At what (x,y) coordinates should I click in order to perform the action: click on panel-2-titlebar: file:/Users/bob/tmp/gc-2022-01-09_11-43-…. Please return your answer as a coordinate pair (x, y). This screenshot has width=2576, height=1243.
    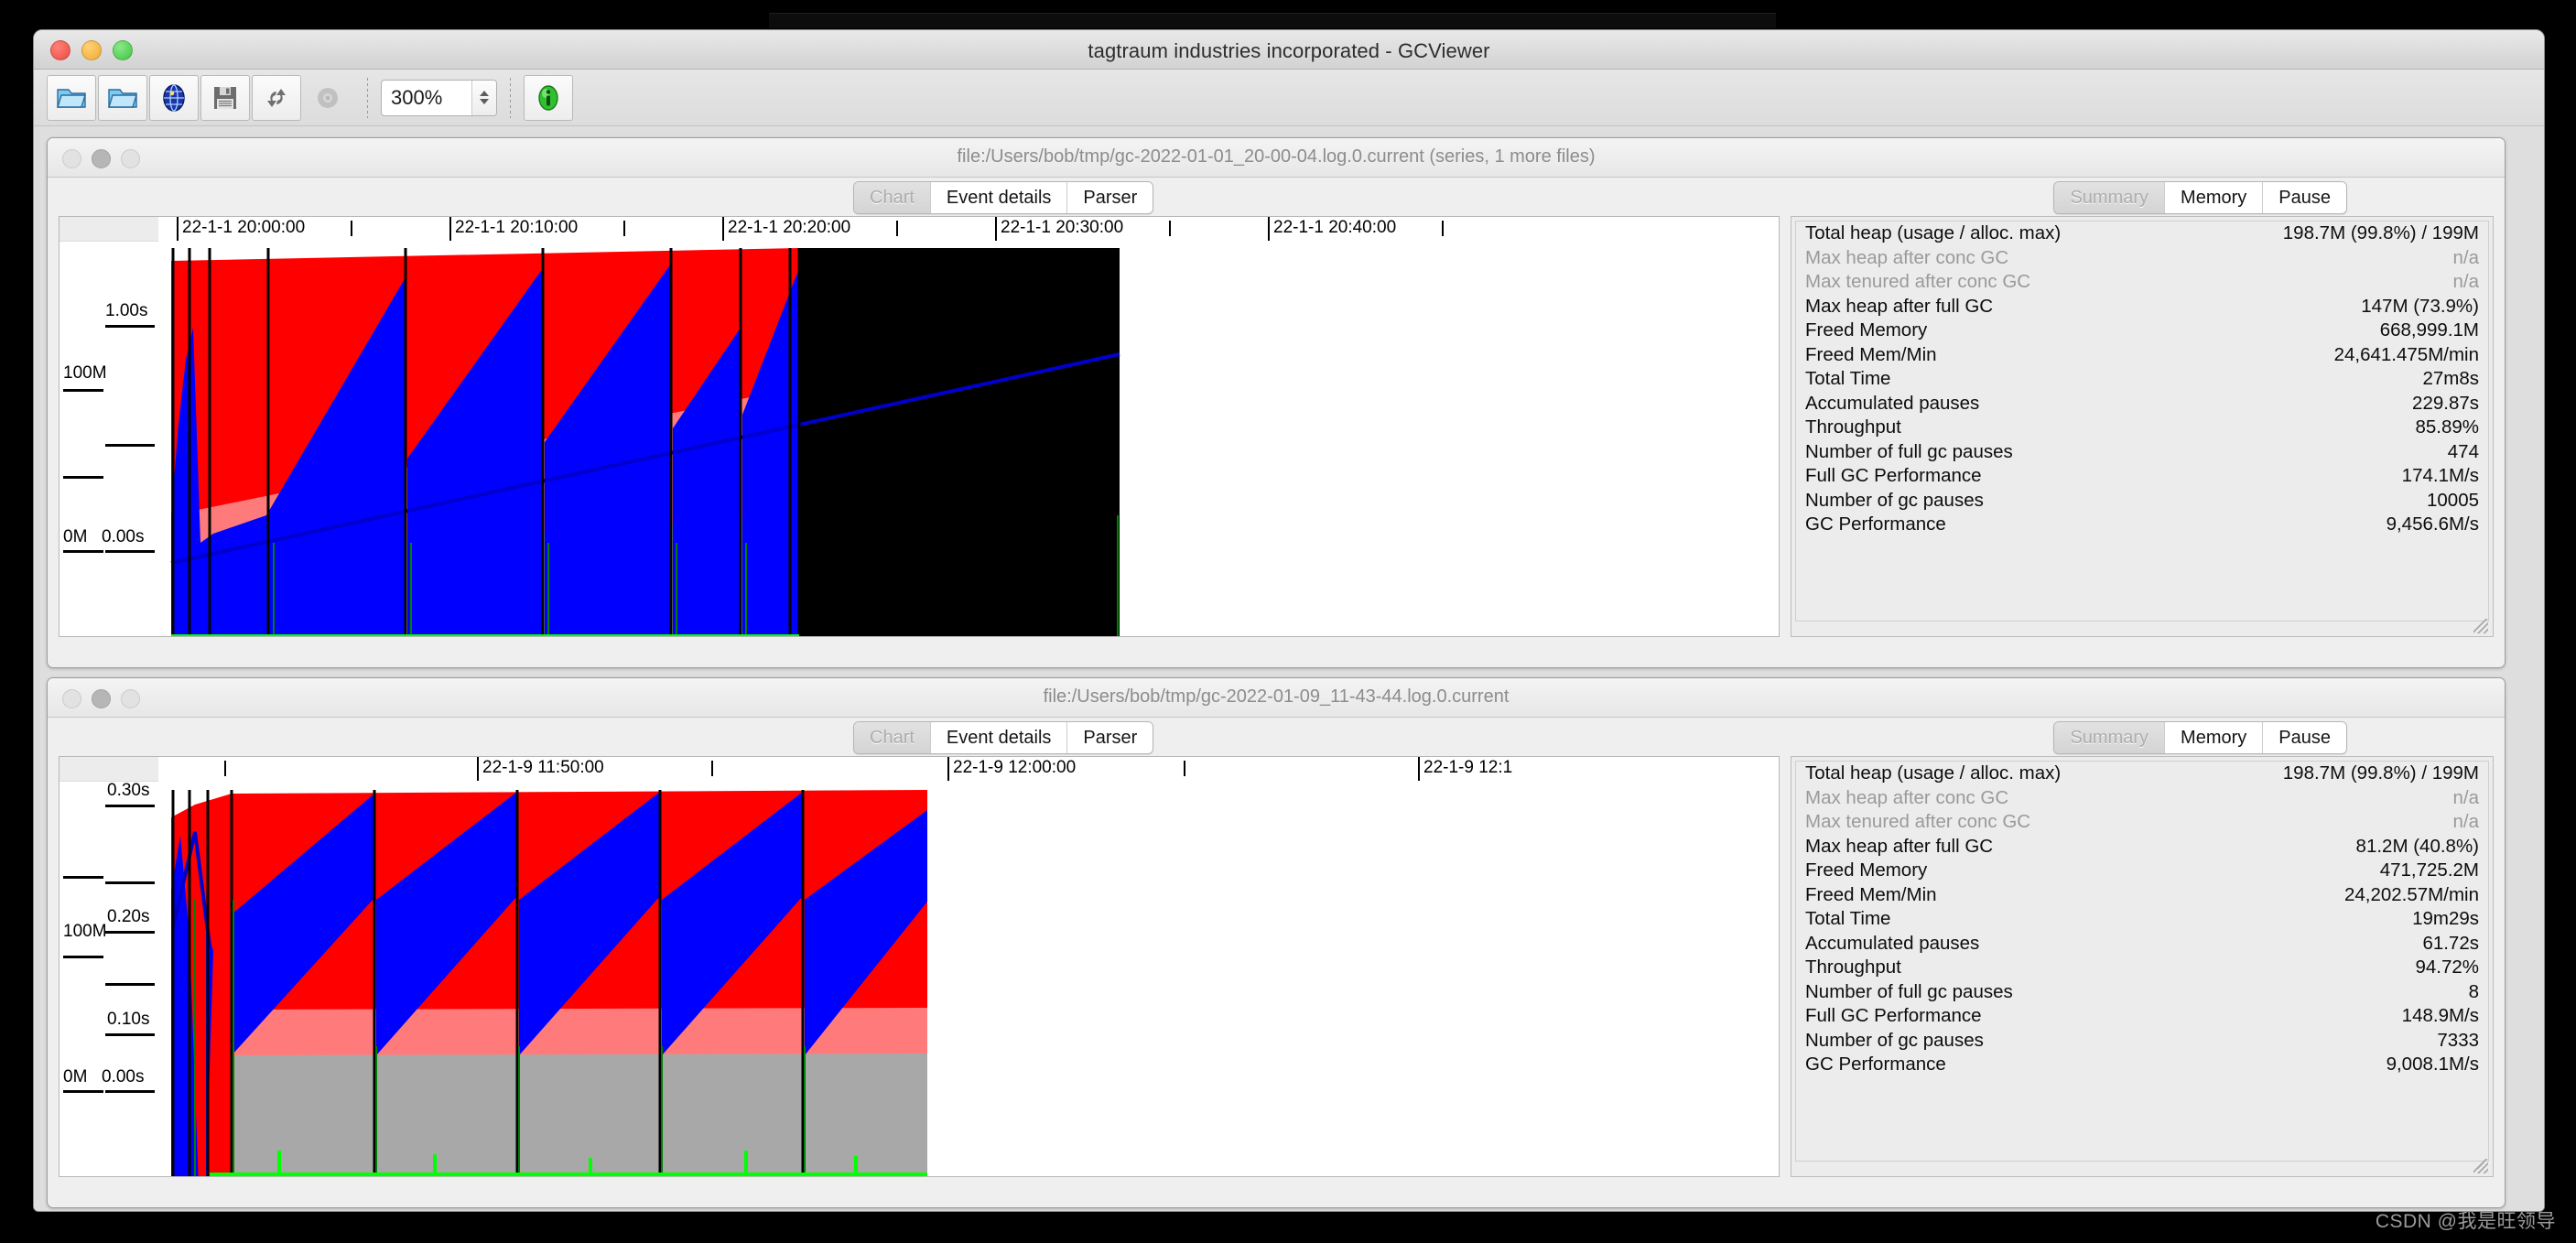
    Looking at the image, I should click on (1276, 698).